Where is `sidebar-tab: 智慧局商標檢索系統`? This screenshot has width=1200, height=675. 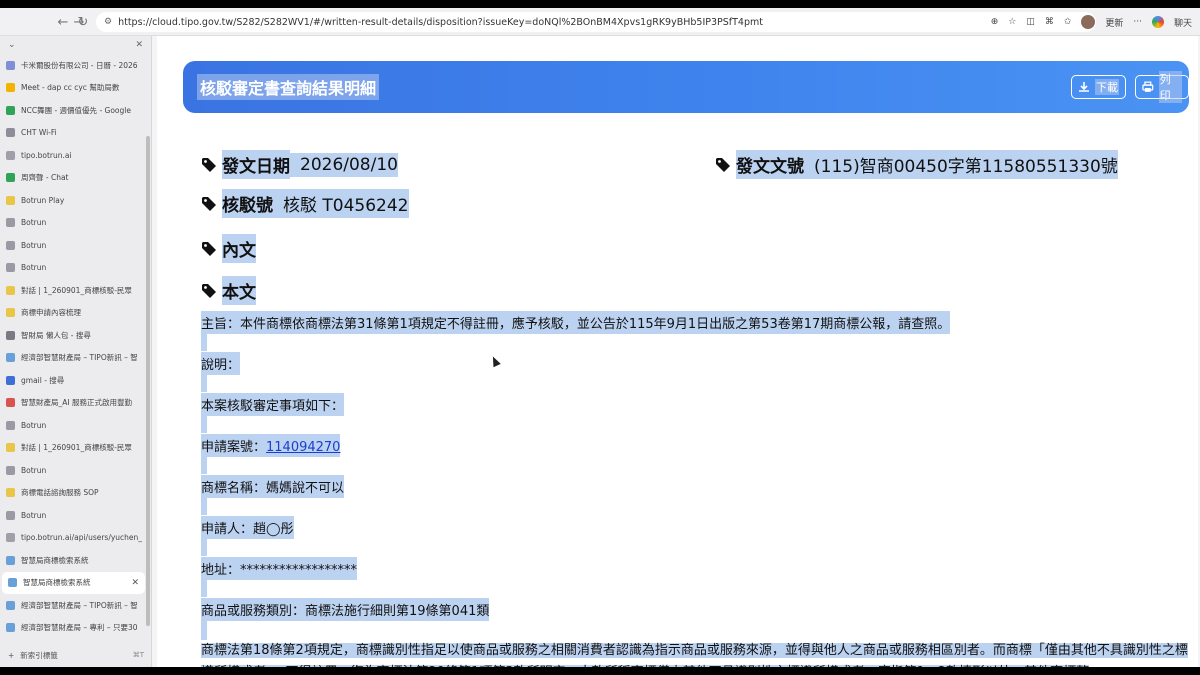
sidebar-tab: 智慧局商標檢索系統 is located at coordinates (75, 560).